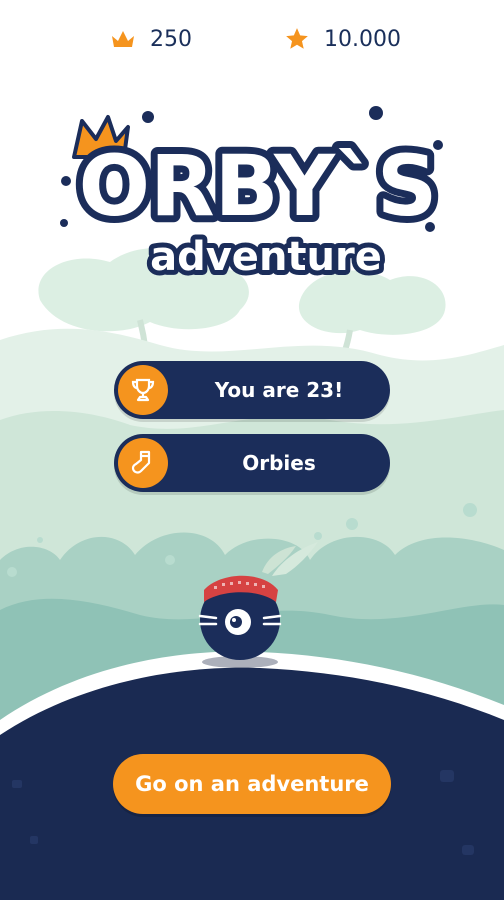 The image size is (504, 900). What do you see at coordinates (279, 390) in the screenshot?
I see `rank-label: You are 23!` at bounding box center [279, 390].